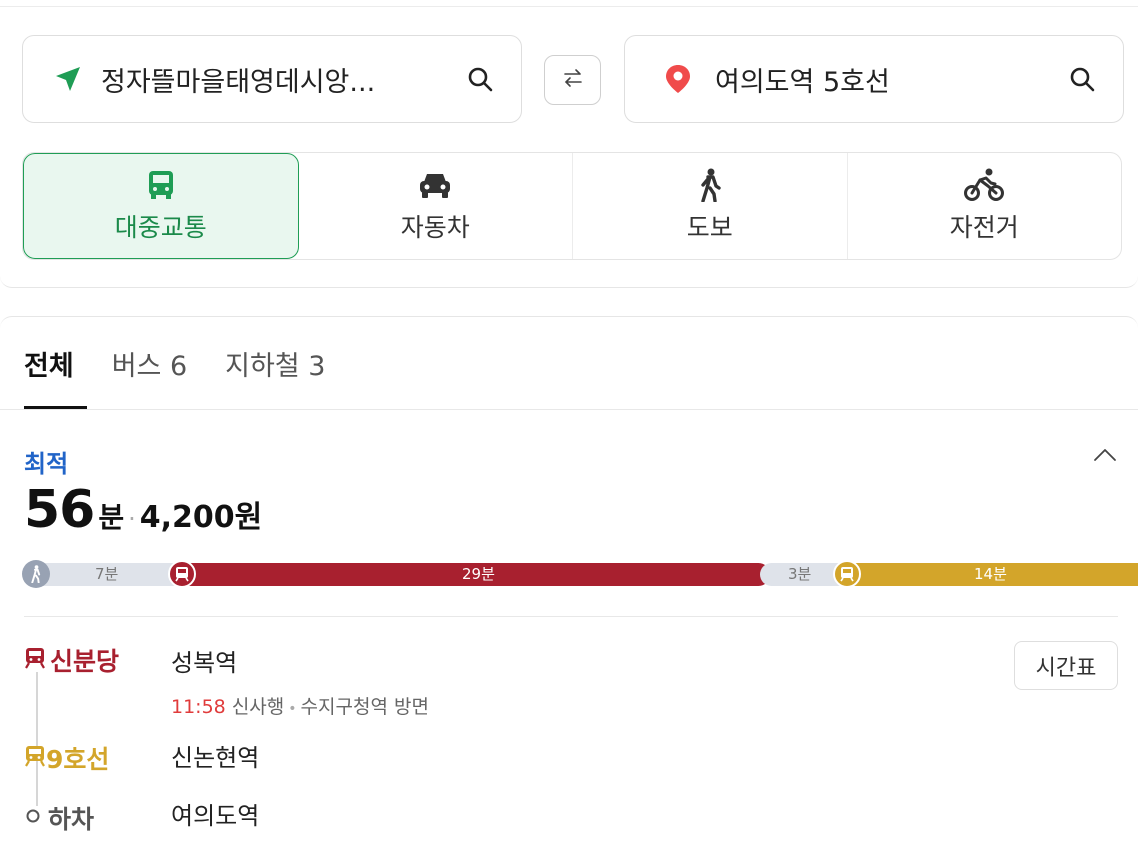  I want to click on line-name: 신분당, so click(85, 661).